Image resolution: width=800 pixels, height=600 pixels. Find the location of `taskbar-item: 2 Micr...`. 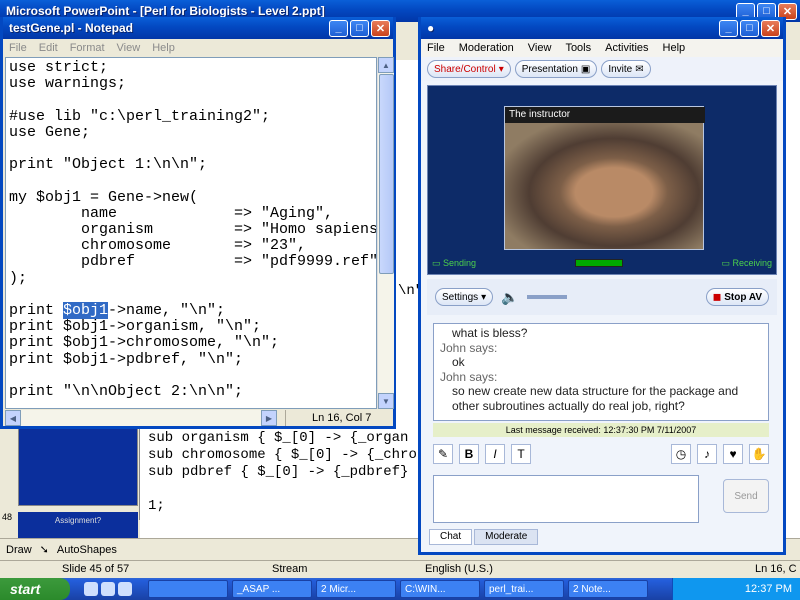

taskbar-item: 2 Micr... is located at coordinates (356, 589).